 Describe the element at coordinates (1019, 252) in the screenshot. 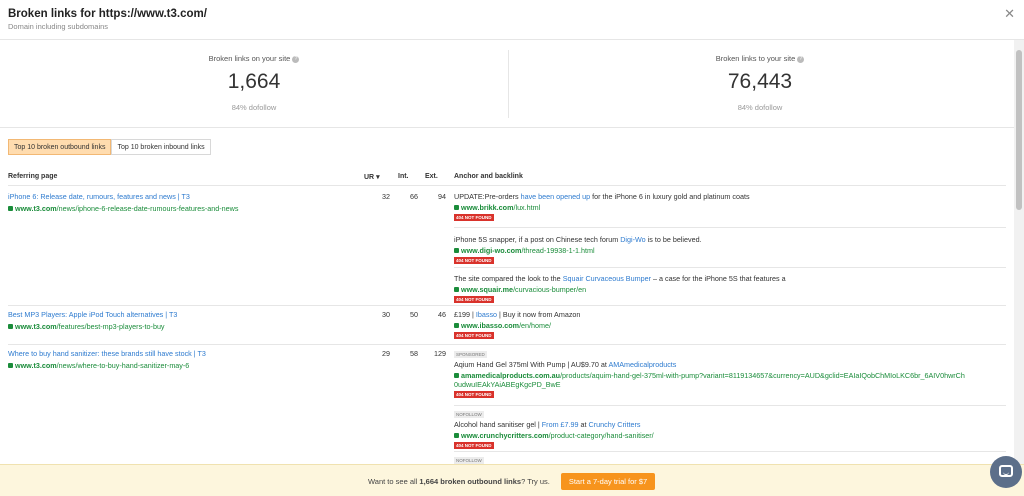

I see `scrollbar` at that location.